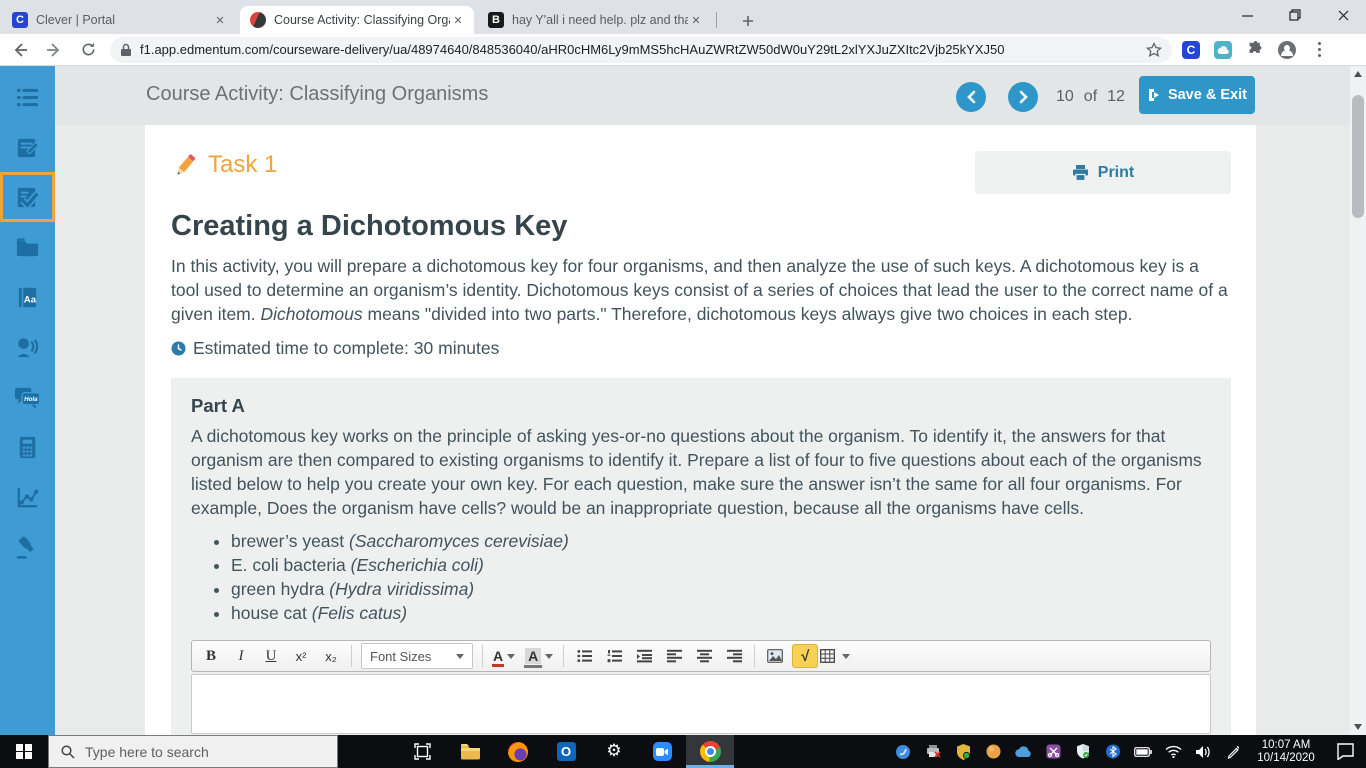  What do you see at coordinates (595, 20) in the screenshot?
I see `tab-brainly: B hay Y'all i need help. plz and tha ✕` at bounding box center [595, 20].